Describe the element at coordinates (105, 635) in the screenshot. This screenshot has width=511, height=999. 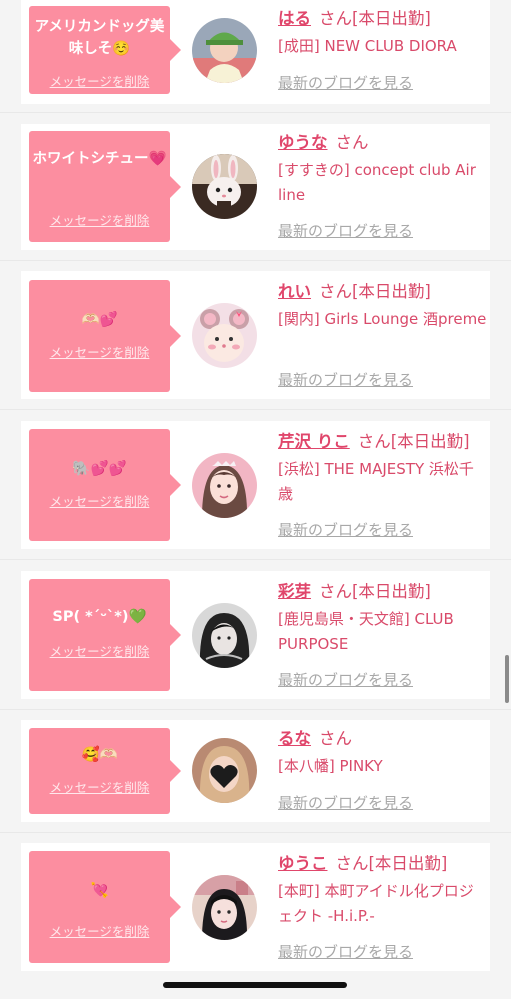
I see `message-bubble: SP( *´ᵕ`*)💚 メッセージを削除` at that location.